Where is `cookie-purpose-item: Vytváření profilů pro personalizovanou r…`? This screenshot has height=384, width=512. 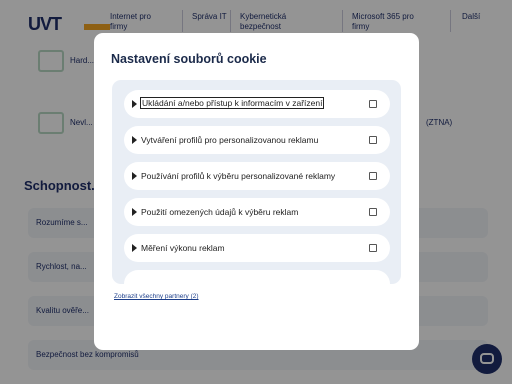 cookie-purpose-item: Vytváření profilů pro personalizovanou r… is located at coordinates (257, 140).